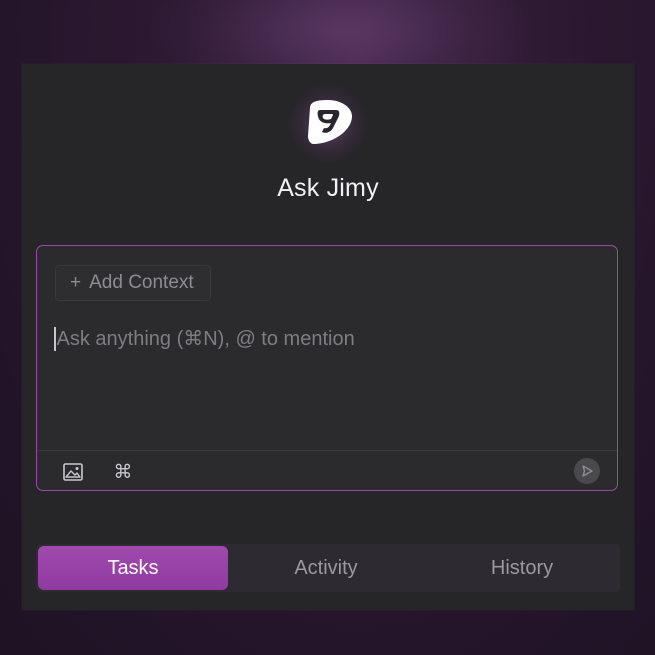 The image size is (655, 655). What do you see at coordinates (328, 188) in the screenshot?
I see `page-title: Ask Jimy` at bounding box center [328, 188].